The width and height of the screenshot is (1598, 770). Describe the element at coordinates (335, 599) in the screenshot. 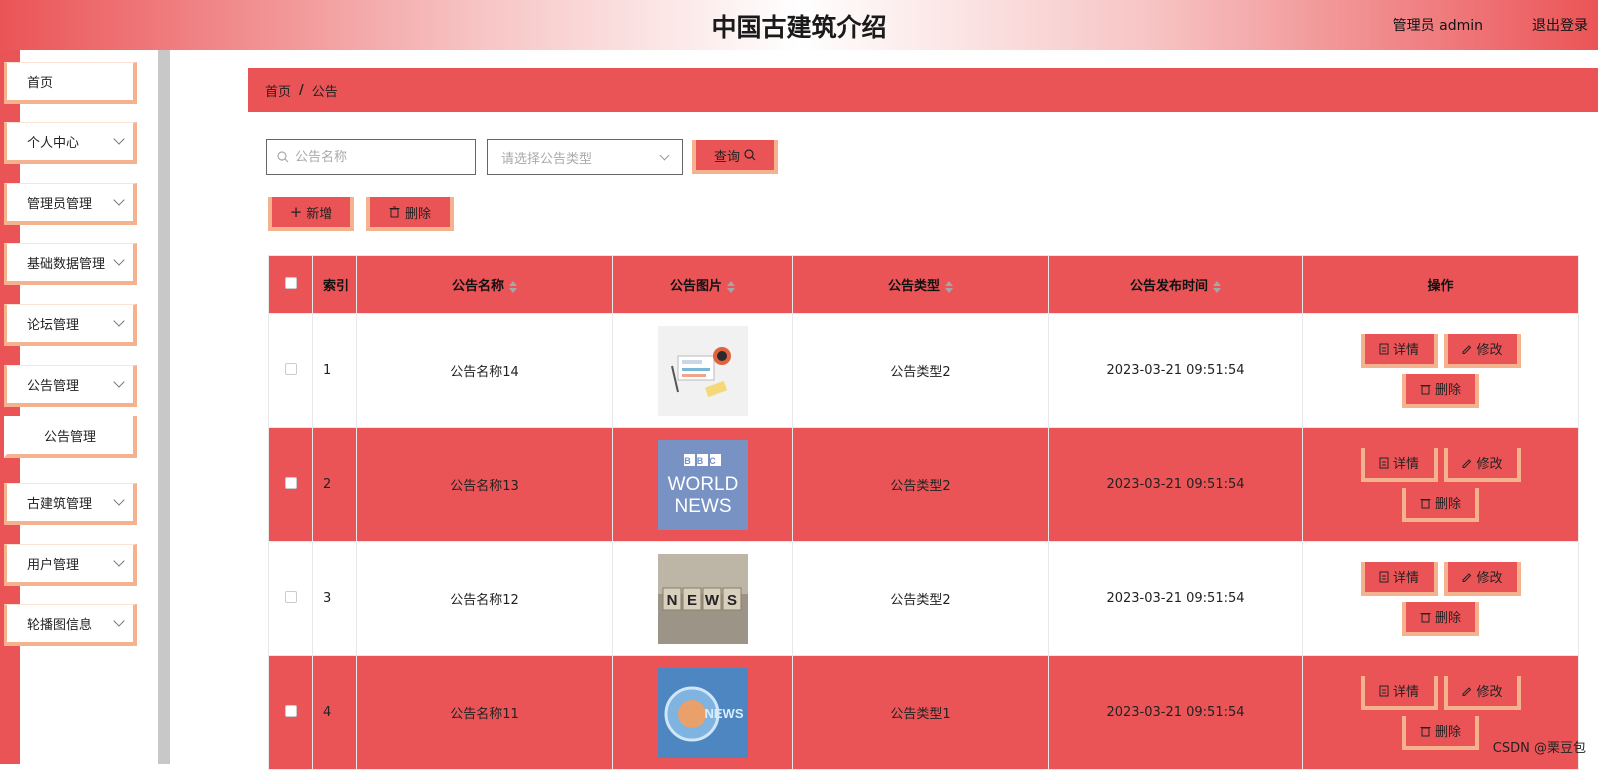

I see `row-index: 3` at that location.